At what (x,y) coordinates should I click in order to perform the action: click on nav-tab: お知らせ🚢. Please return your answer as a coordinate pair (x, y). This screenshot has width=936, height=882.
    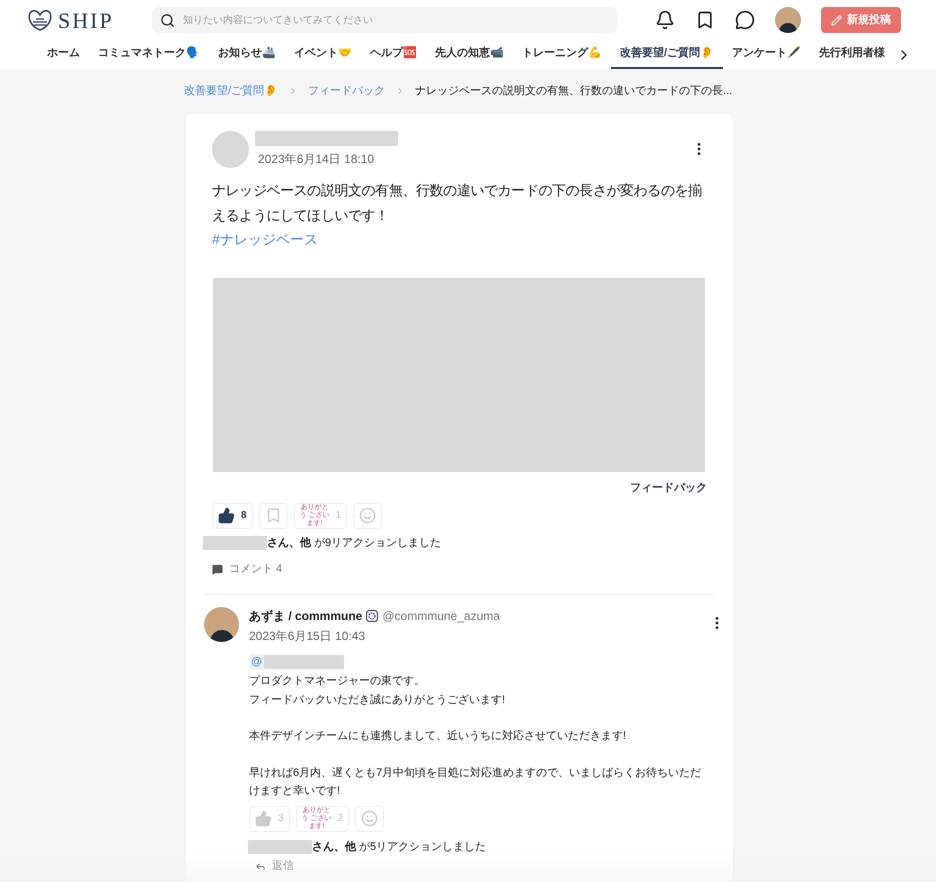
    Looking at the image, I should click on (247, 54).